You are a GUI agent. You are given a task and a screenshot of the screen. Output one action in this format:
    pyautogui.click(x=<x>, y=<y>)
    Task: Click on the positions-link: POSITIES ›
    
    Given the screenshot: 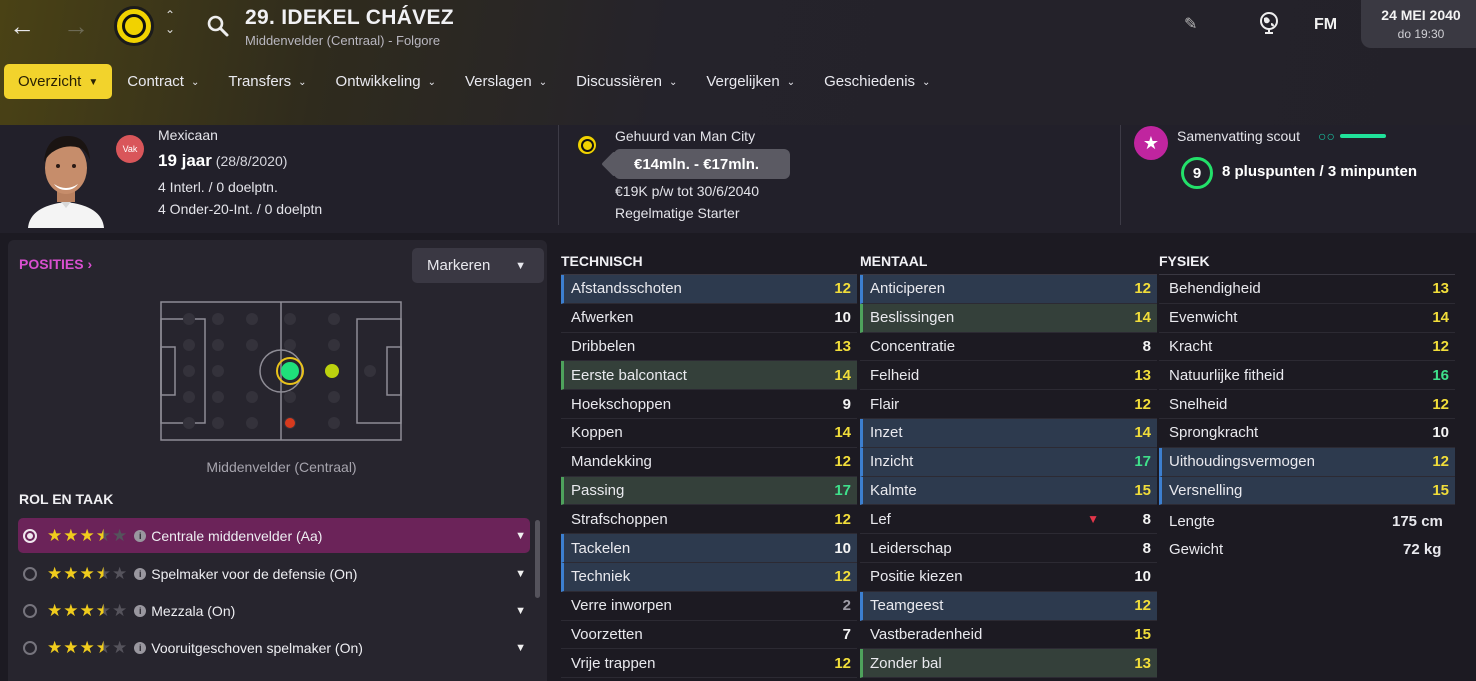 What is the action you would take?
    pyautogui.click(x=55, y=264)
    